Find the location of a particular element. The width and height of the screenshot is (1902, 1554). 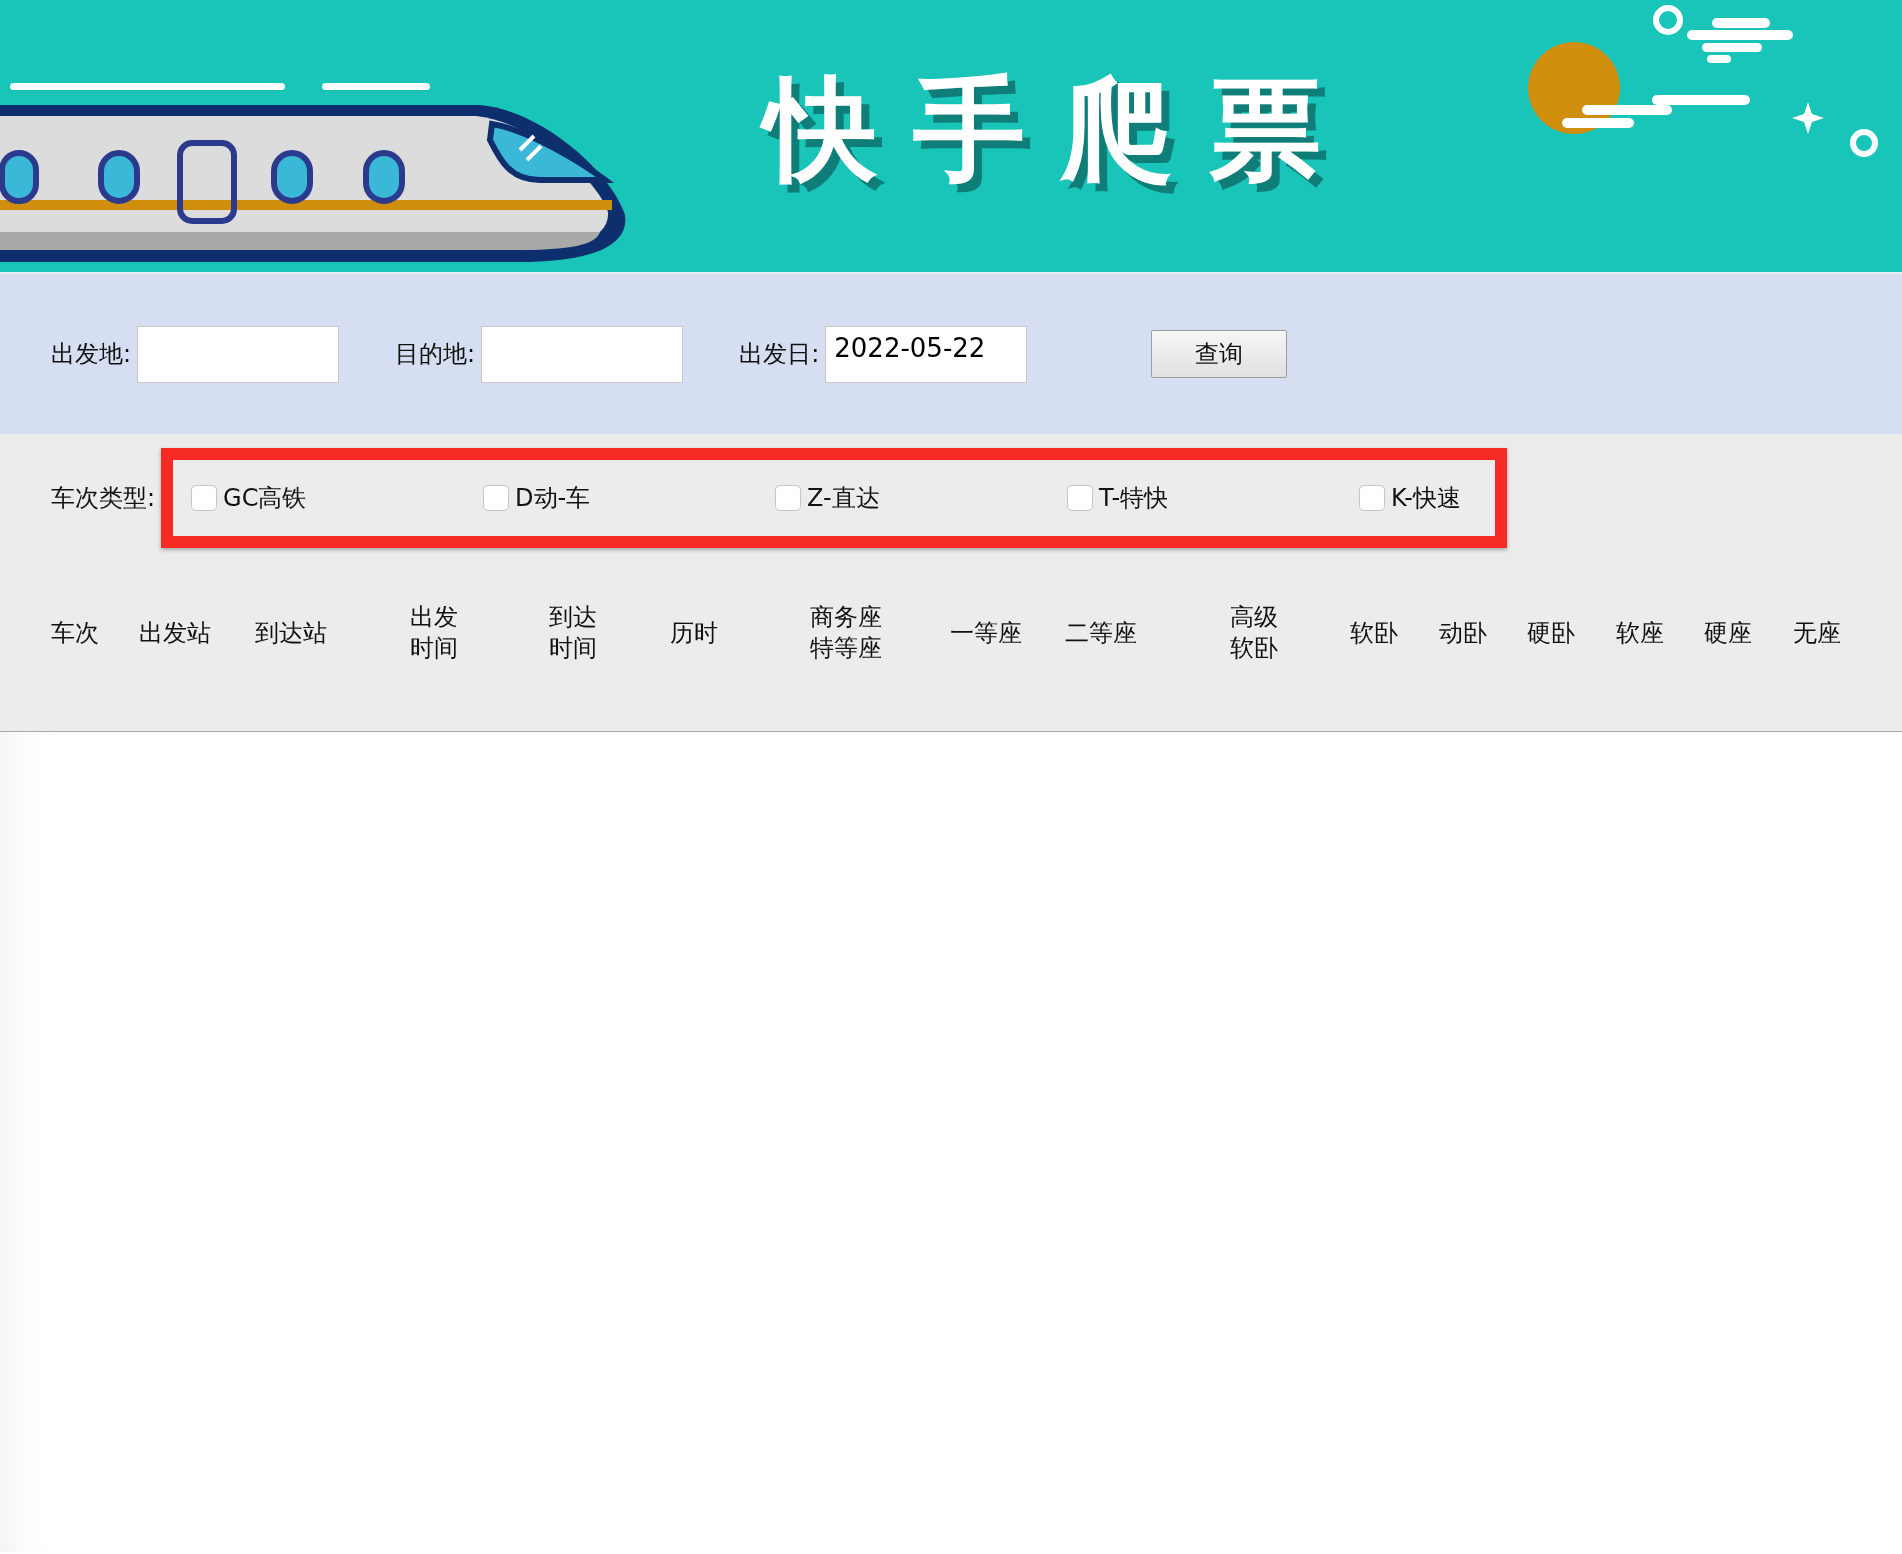

column-header: 商务座特等座 is located at coordinates (846, 633).